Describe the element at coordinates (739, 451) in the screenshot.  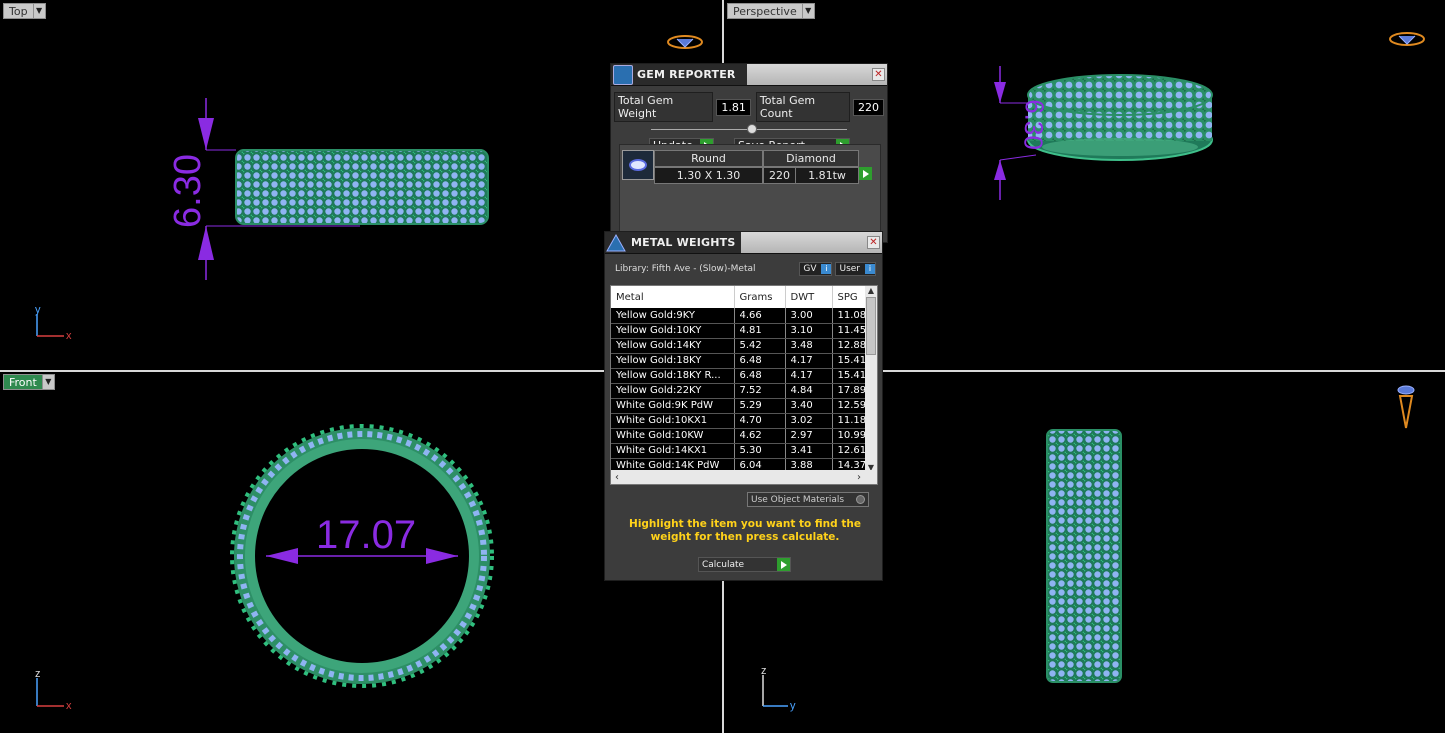
I see `table-row: White Gold:14KX1 5.30 3.41 12.61` at that location.